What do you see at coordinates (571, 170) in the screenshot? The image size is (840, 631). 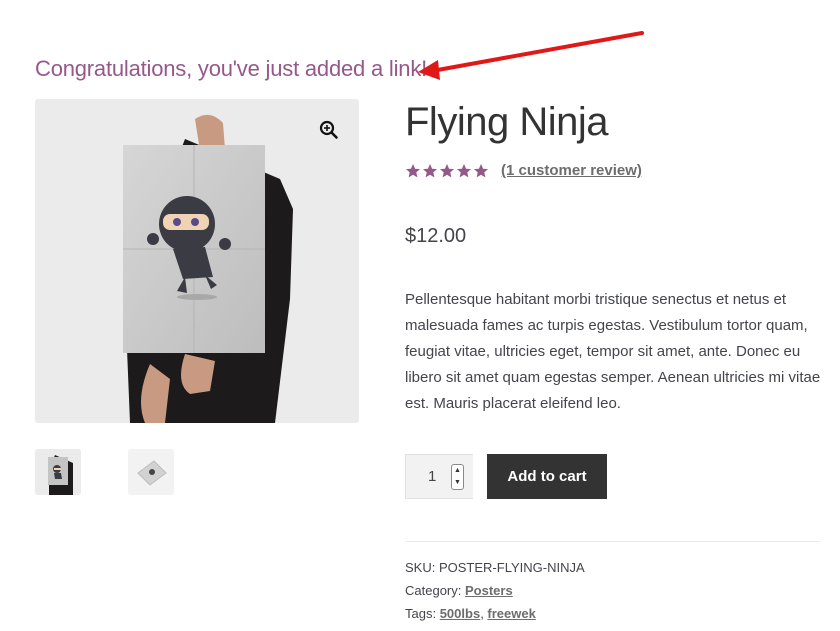 I see `customer-review-link: (1 customer review)` at bounding box center [571, 170].